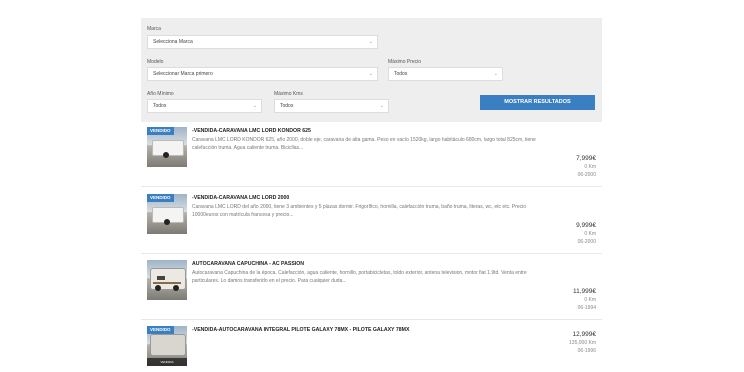 This screenshot has height=372, width=744. Describe the element at coordinates (167, 280) in the screenshot. I see `listing-thumbnail` at that location.